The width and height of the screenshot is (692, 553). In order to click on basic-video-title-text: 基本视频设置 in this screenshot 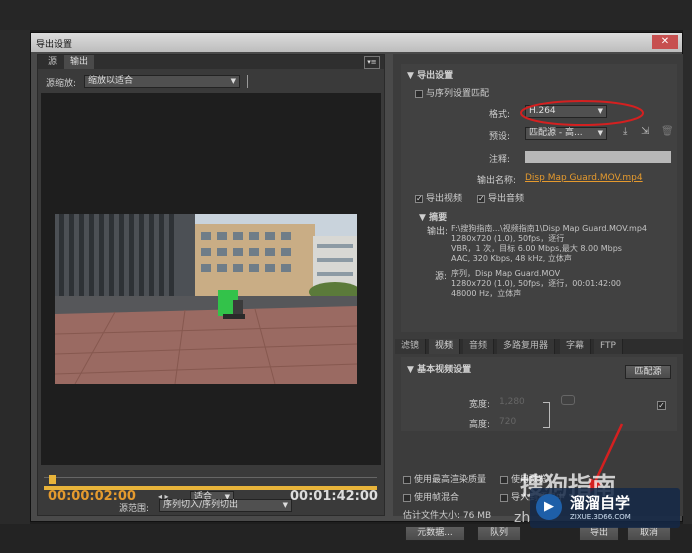, I will do `click(444, 370)`.